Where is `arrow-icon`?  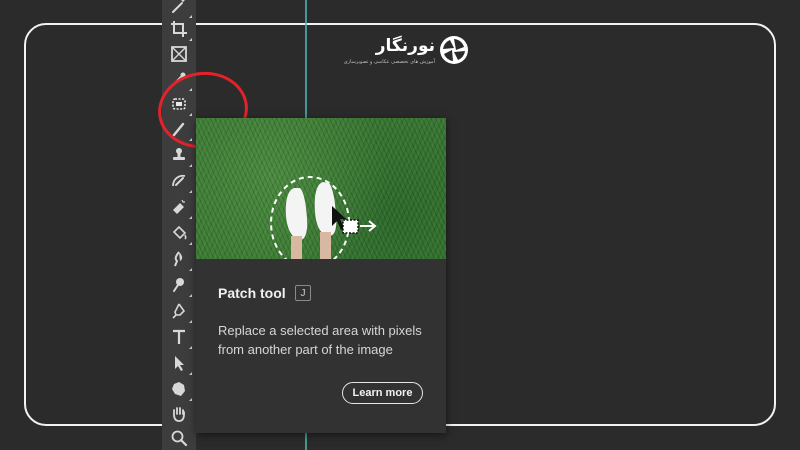 arrow-icon is located at coordinates (180, 364).